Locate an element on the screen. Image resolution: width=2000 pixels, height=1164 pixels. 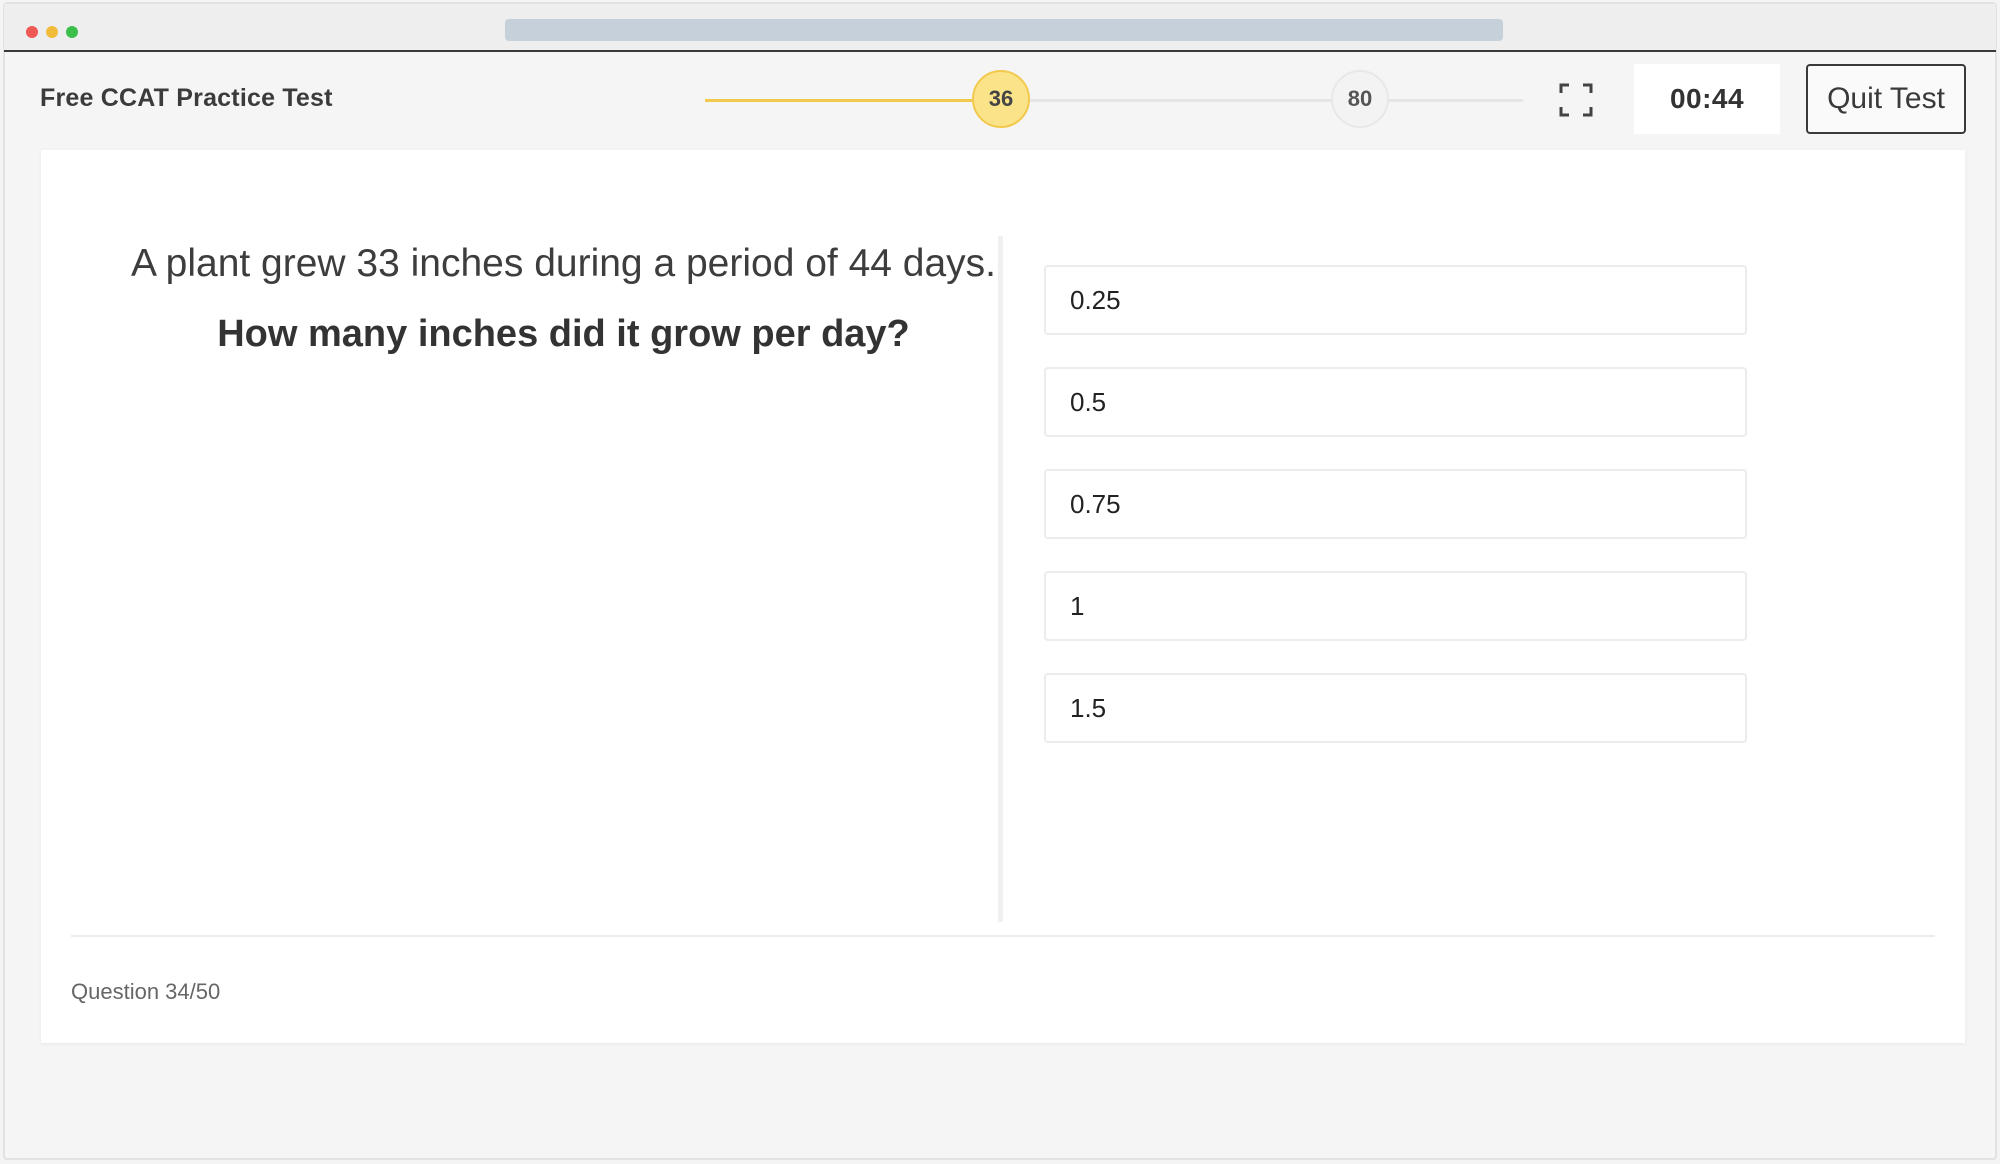
address-bar is located at coordinates (1004, 30).